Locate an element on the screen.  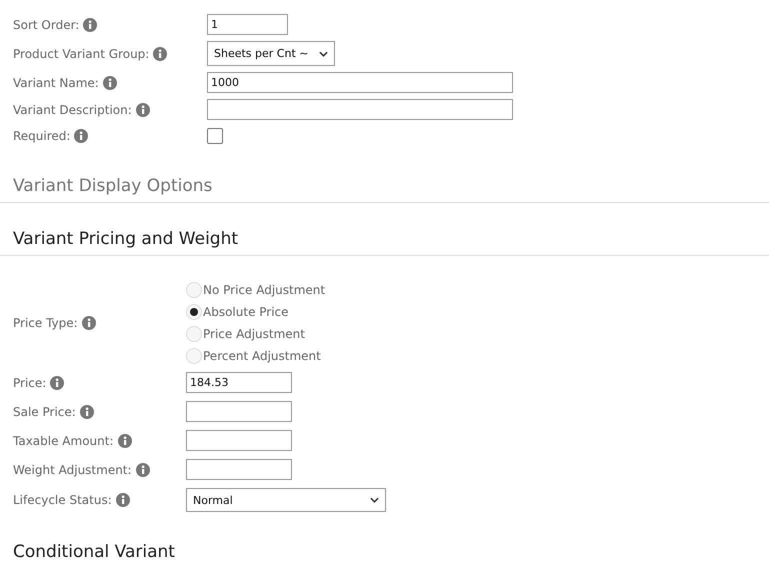
field-label: Product Variant Group: is located at coordinates (81, 53).